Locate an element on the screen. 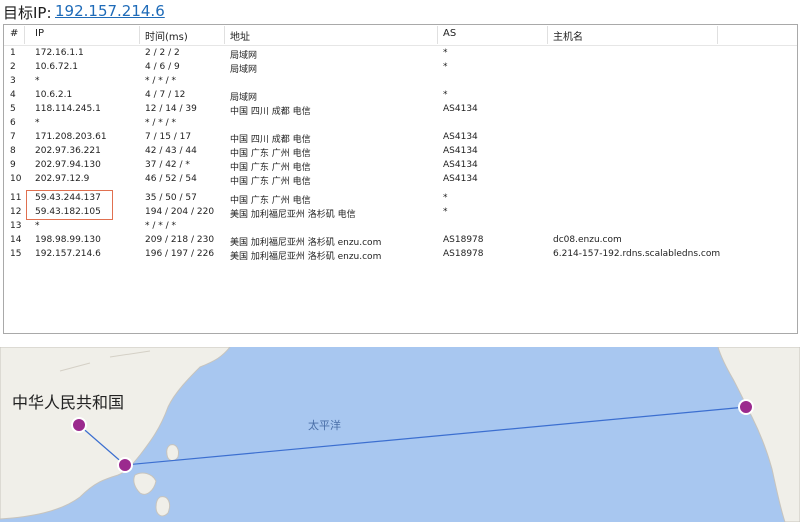 The width and height of the screenshot is (800, 522). cell-time: 12 / 14 / 39 is located at coordinates (171, 109).